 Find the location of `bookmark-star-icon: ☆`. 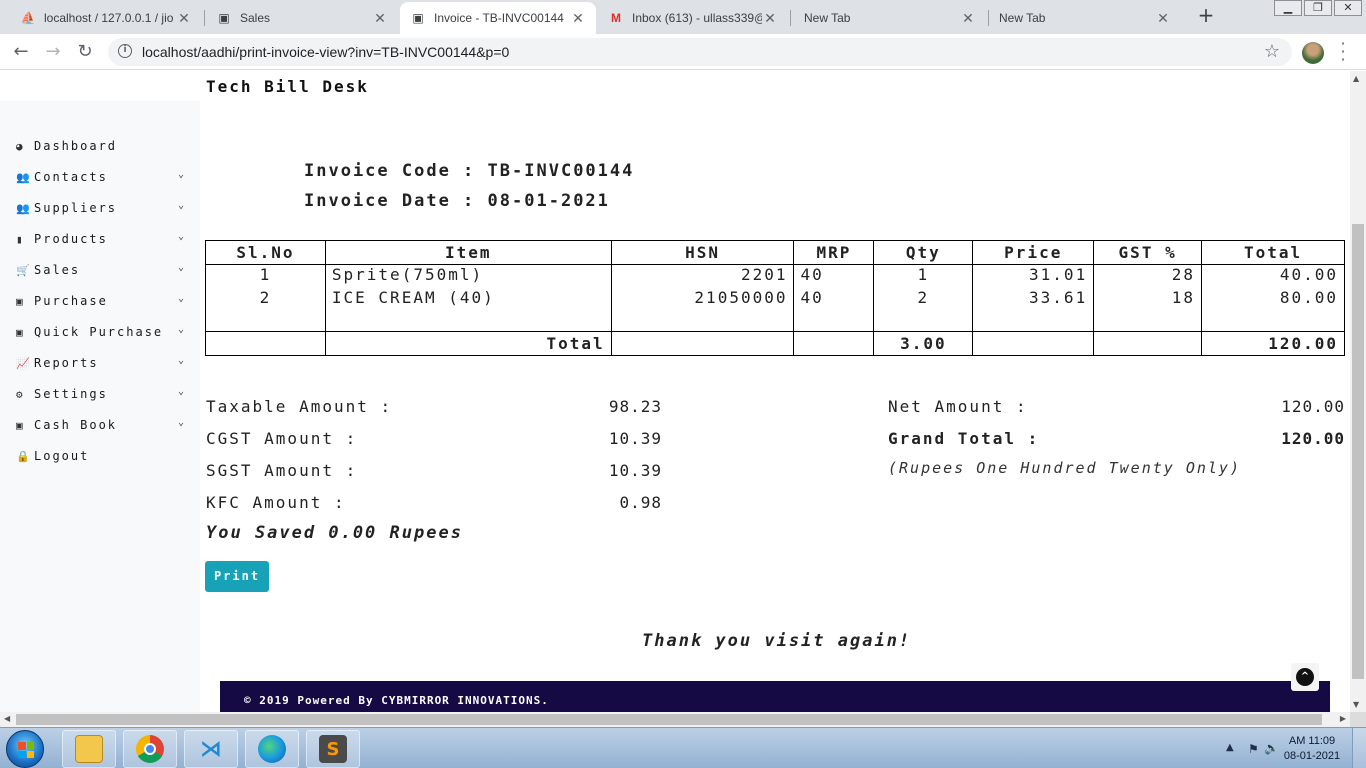

bookmark-star-icon: ☆ is located at coordinates (1272, 51).